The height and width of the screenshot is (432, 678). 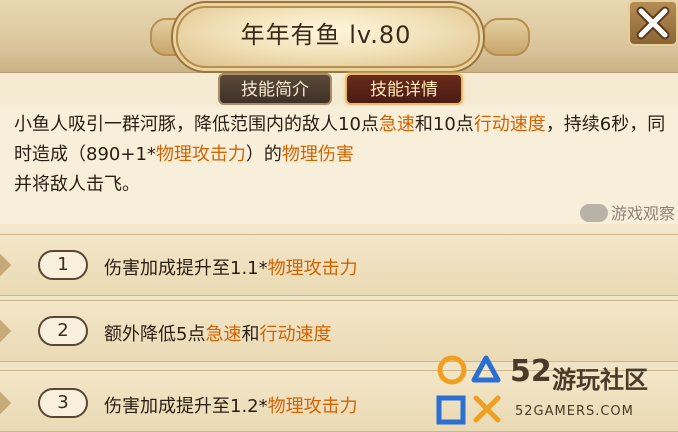 What do you see at coordinates (63, 403) in the screenshot?
I see `upgrade-number-badge: 3` at bounding box center [63, 403].